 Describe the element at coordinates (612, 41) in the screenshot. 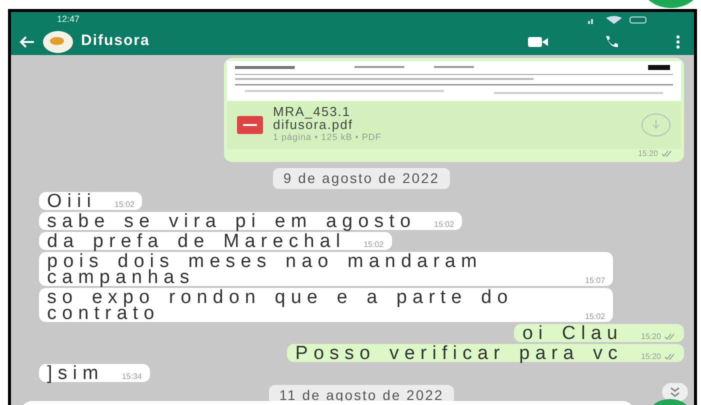

I see `phone-icon` at that location.